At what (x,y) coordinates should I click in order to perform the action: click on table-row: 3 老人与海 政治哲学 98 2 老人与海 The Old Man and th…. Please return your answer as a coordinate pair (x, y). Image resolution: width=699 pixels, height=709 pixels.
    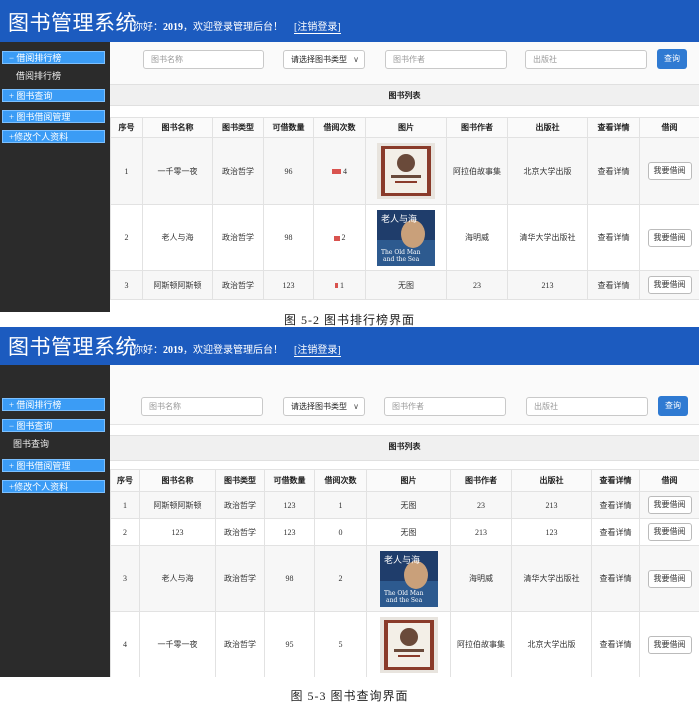
    Looking at the image, I should click on (404, 578).